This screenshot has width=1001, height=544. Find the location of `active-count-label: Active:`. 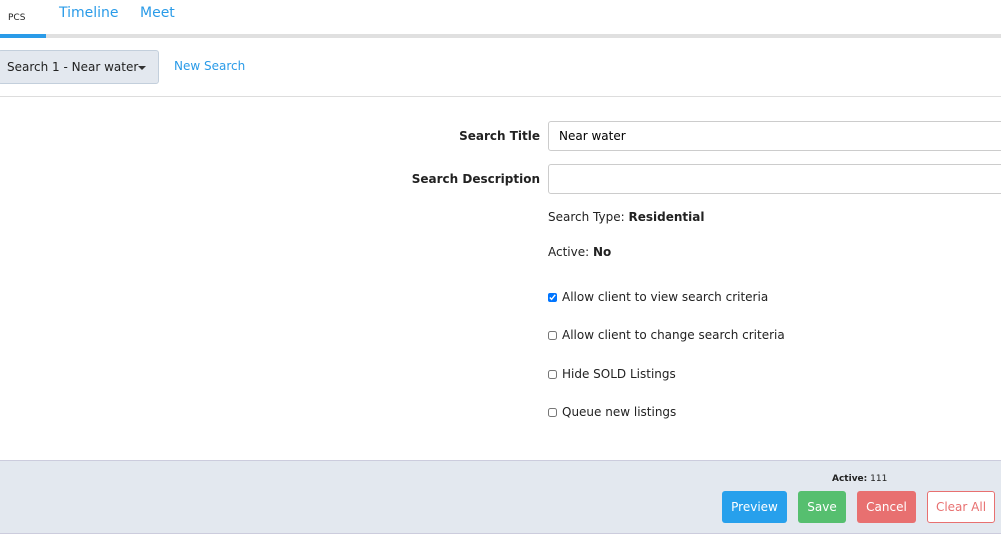

active-count-label: Active: is located at coordinates (850, 479).